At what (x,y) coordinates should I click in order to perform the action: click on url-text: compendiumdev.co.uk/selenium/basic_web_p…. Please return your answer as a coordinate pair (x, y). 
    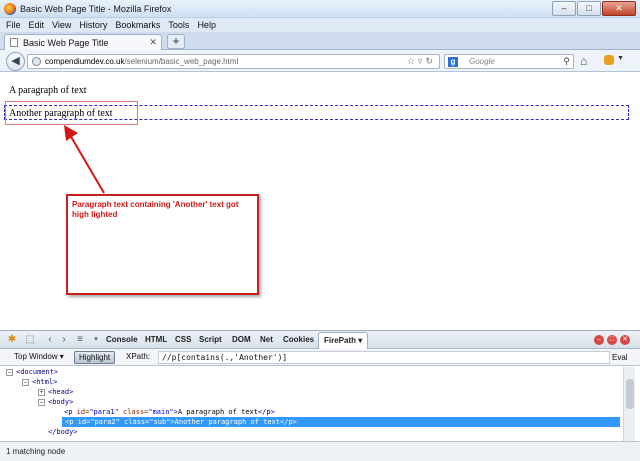
    Looking at the image, I should click on (141, 61).